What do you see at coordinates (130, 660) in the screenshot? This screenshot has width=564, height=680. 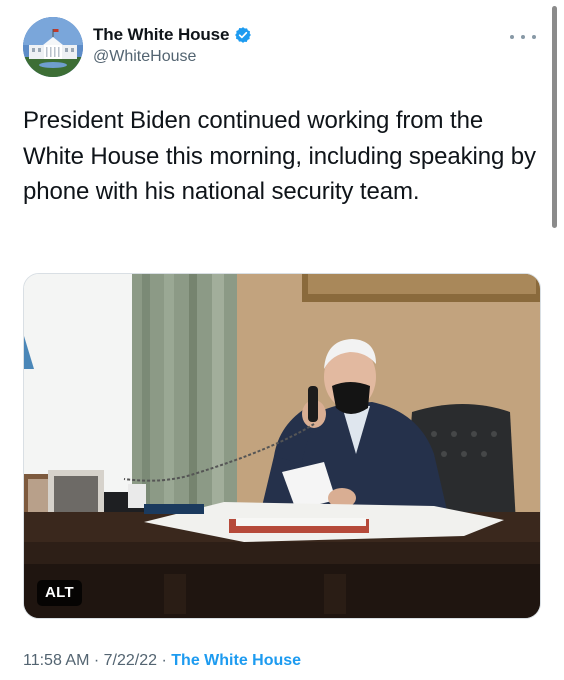 I see `tweet-date: 7/22/22` at bounding box center [130, 660].